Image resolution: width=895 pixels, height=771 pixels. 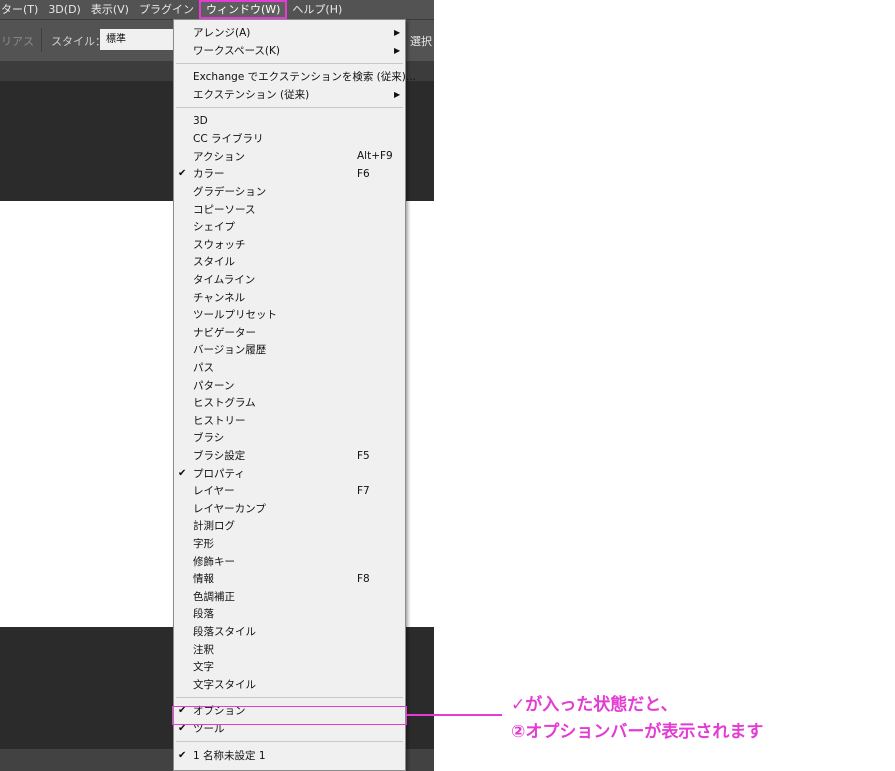 What do you see at coordinates (219, 473) in the screenshot?
I see `menu-item-label: プロパティ` at bounding box center [219, 473].